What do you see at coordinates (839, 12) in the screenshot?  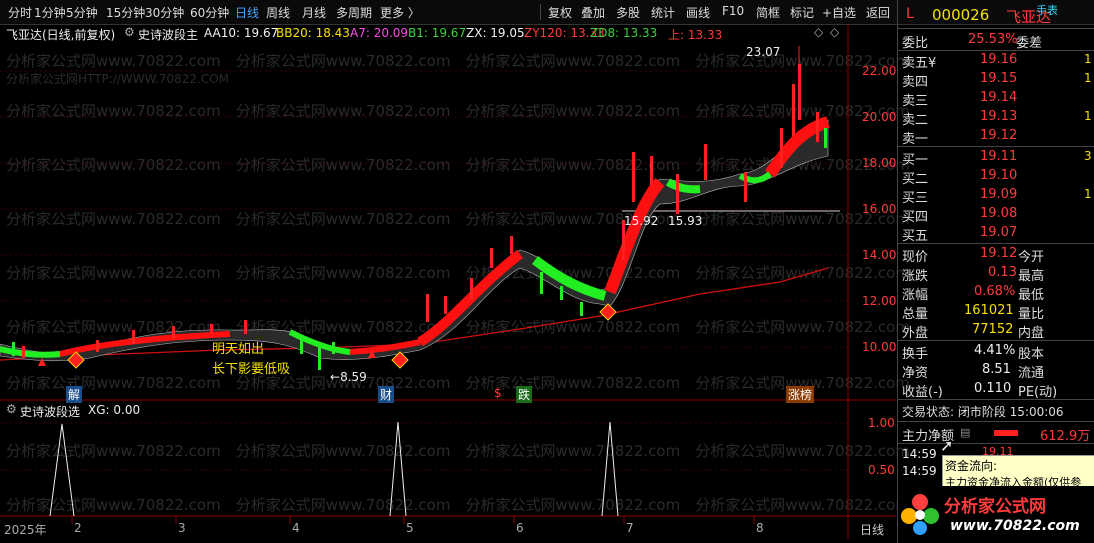 I see `add-watchlist-button: +自选` at bounding box center [839, 12].